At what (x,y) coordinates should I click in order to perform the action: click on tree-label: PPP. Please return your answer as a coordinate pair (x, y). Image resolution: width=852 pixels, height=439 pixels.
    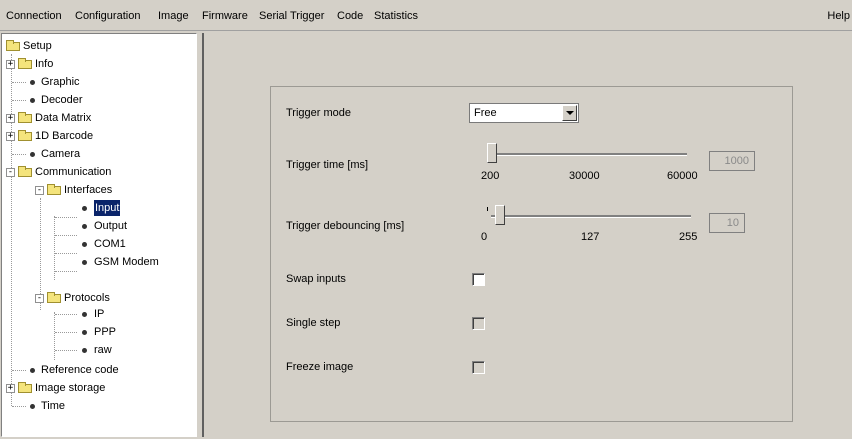
    Looking at the image, I should click on (105, 332).